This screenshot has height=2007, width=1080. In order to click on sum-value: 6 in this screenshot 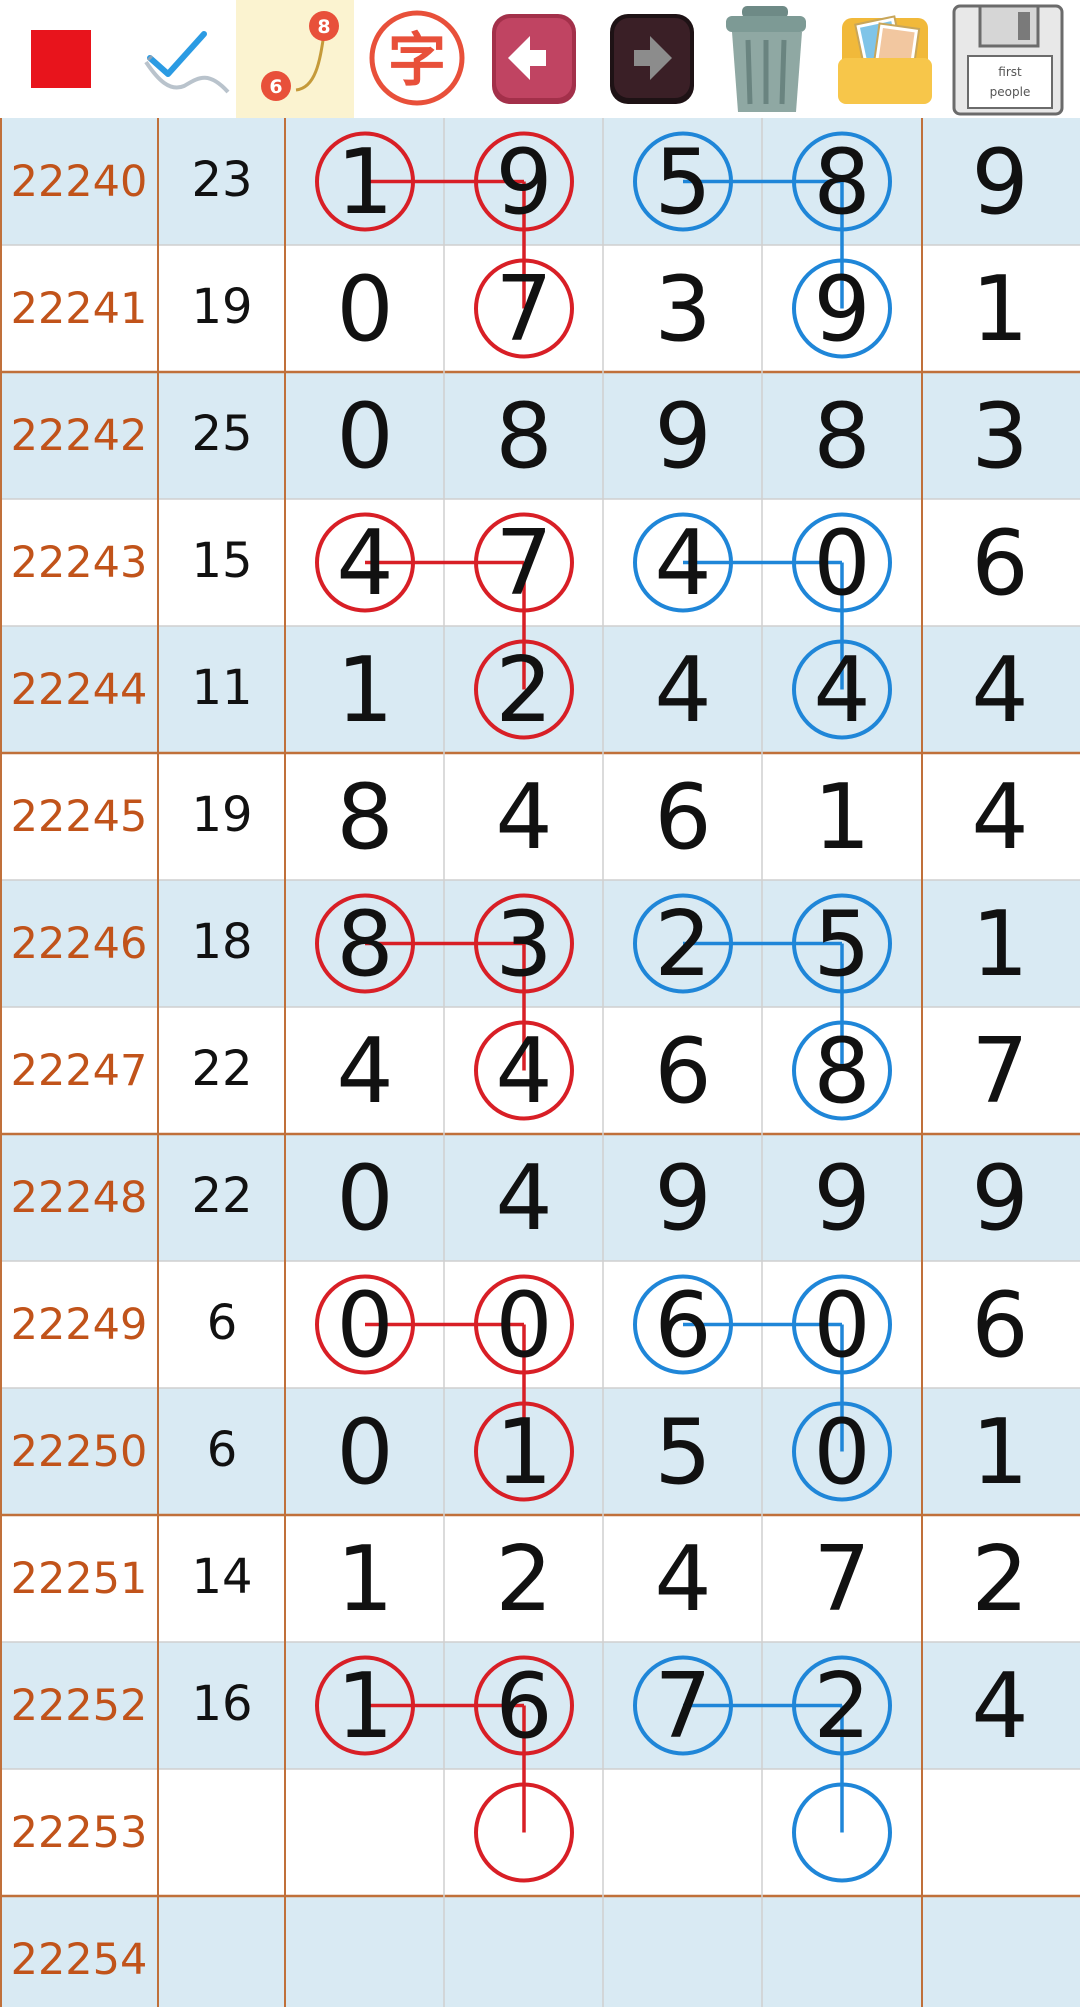, I will do `click(222, 1323)`.